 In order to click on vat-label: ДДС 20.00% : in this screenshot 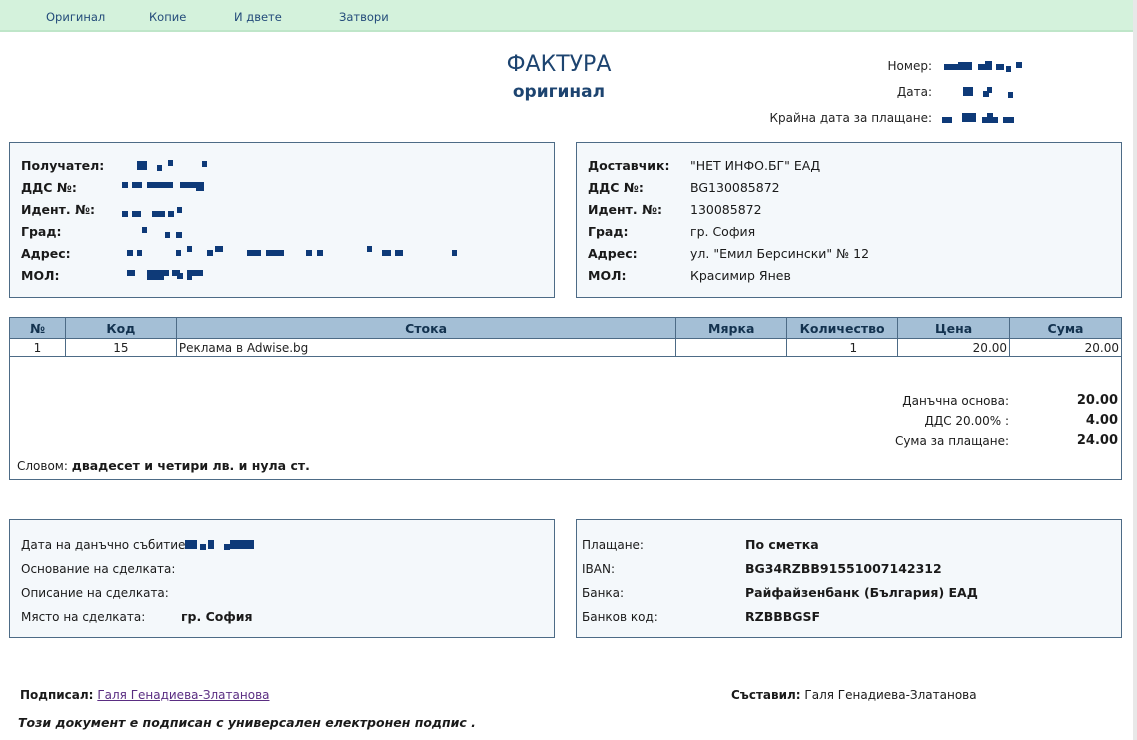, I will do `click(966, 421)`.